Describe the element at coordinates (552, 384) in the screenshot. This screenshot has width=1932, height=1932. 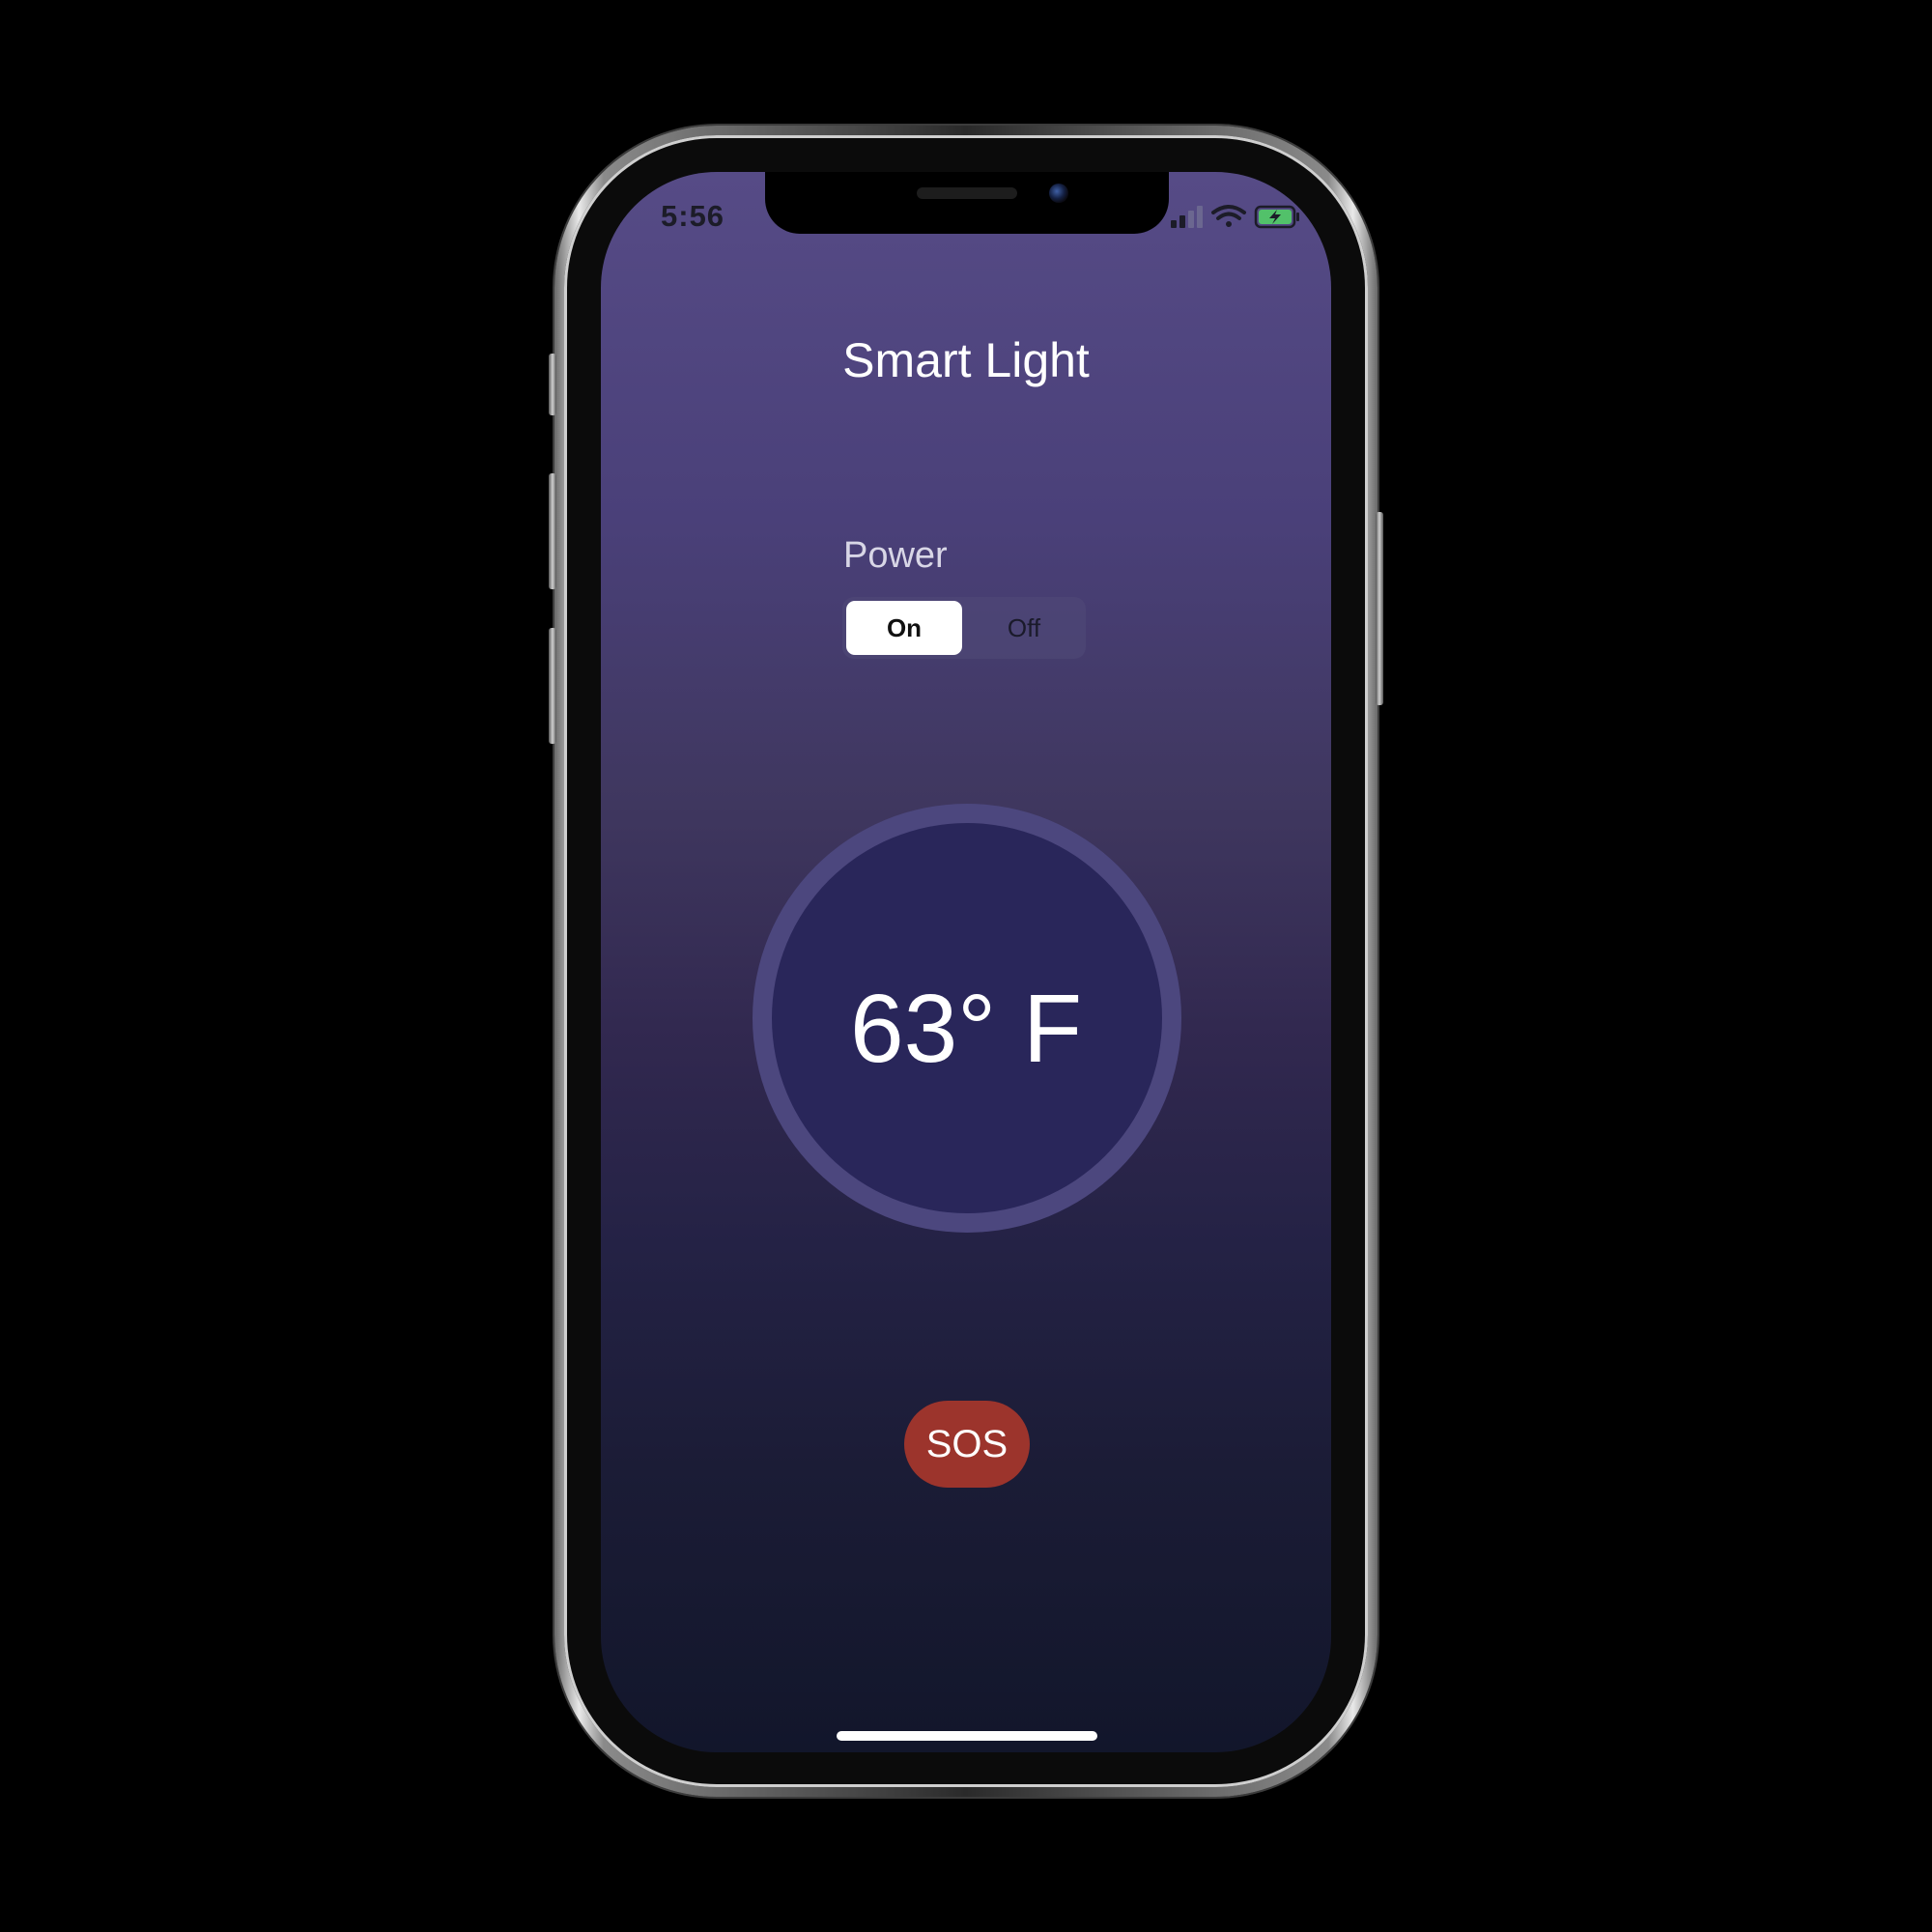
I see `silent-switch` at that location.